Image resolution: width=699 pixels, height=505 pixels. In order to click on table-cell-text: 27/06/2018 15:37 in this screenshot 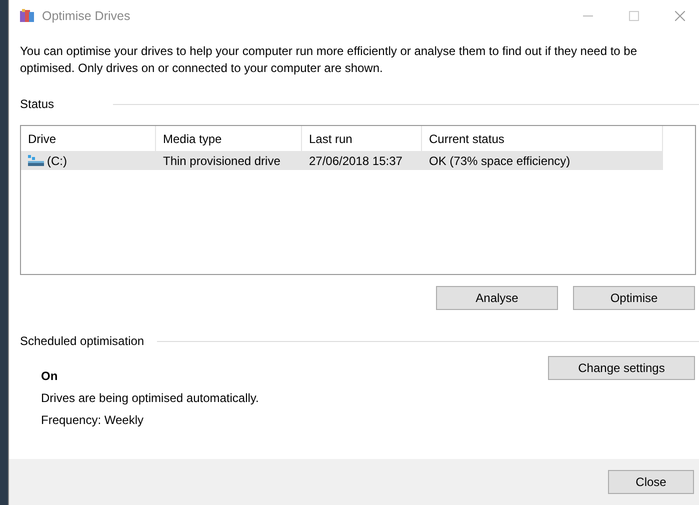, I will do `click(356, 161)`.